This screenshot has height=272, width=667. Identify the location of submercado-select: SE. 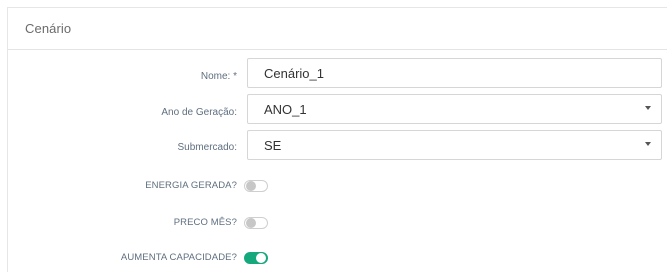
(454, 145).